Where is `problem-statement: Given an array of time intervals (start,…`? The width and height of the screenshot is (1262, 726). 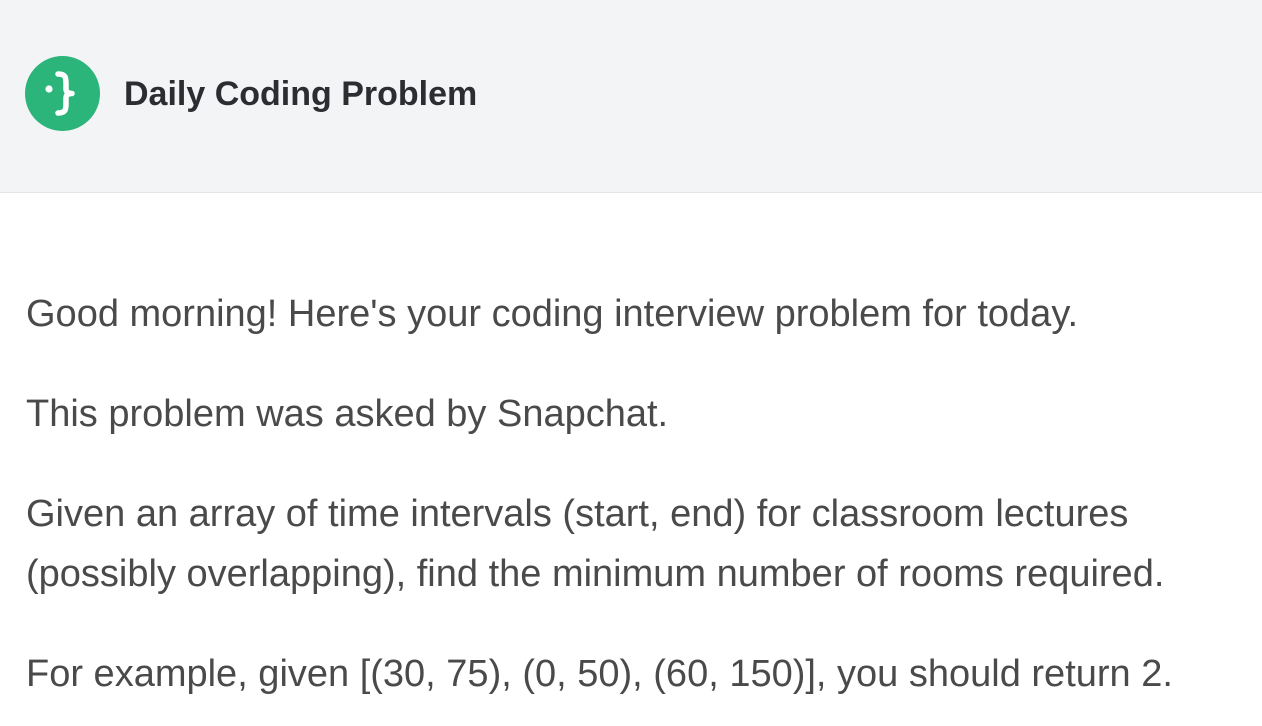 problem-statement: Given an array of time intervals (start,… is located at coordinates (595, 544).